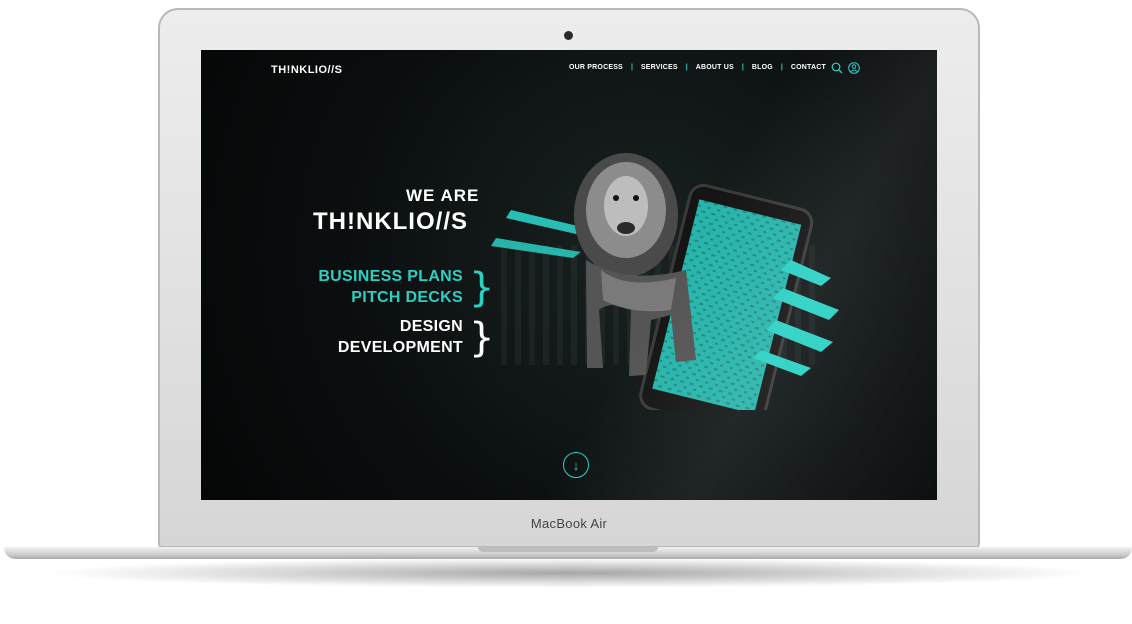  I want to click on scroll-down-button: ↓, so click(576, 465).